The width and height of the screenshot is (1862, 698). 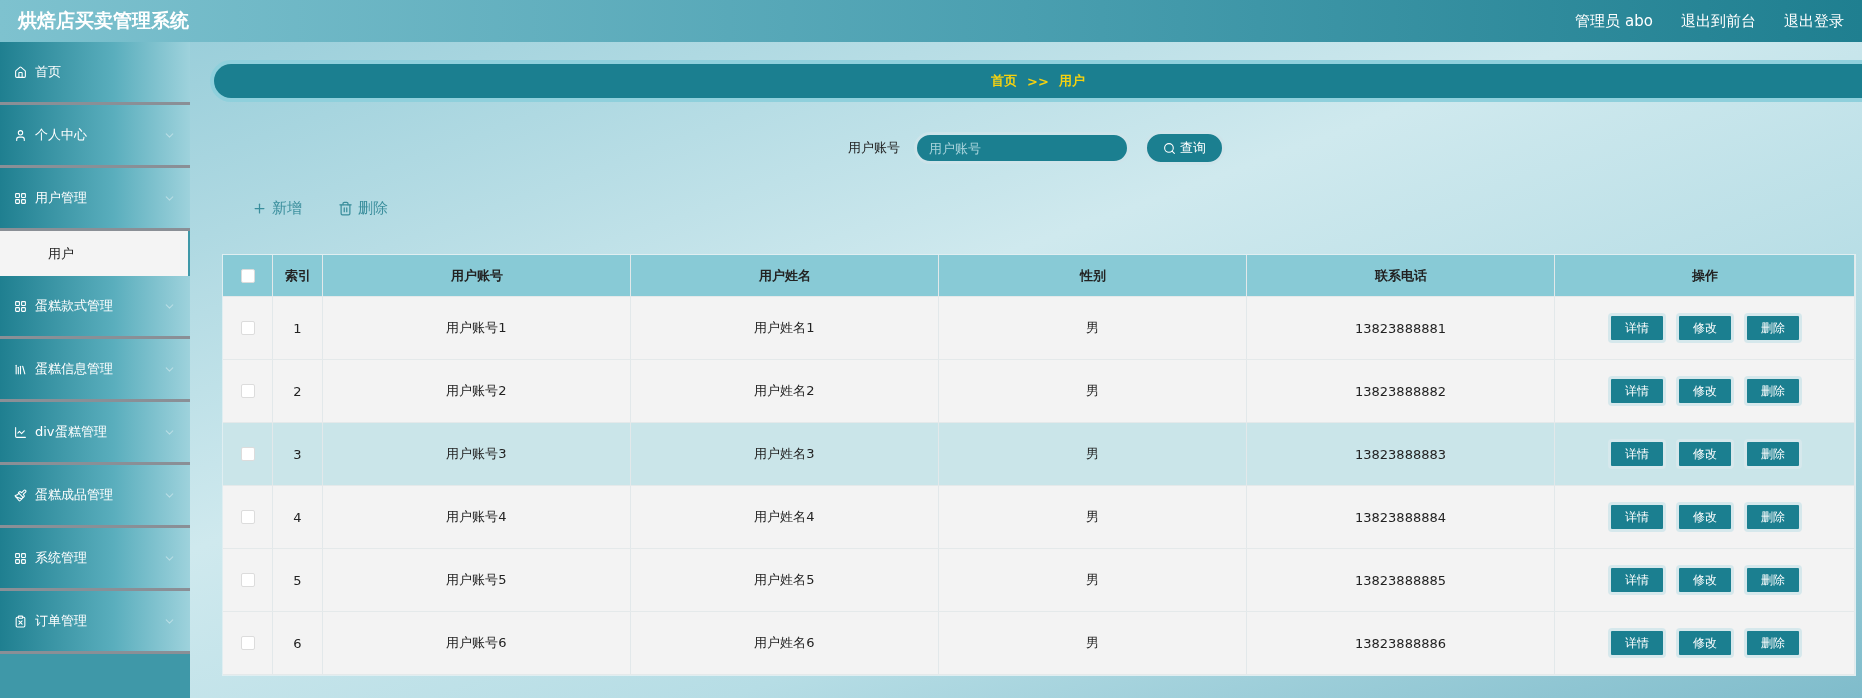 I want to click on sidebar-item: 蛋糕成品管理, so click(x=95, y=496).